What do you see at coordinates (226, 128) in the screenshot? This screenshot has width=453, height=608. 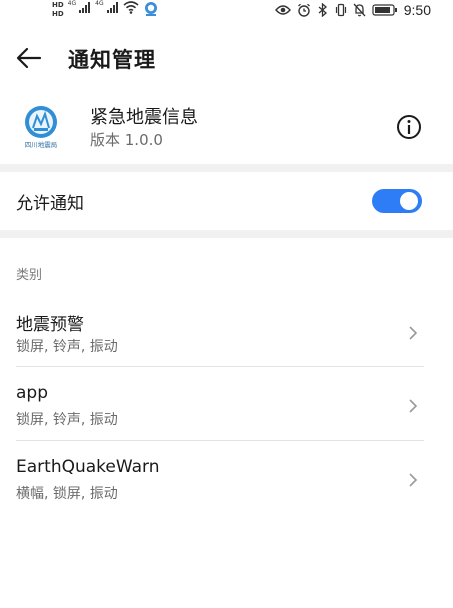 I see `app-info-row: 四川地震局 紧急地震信息 版本 1.0.0` at bounding box center [226, 128].